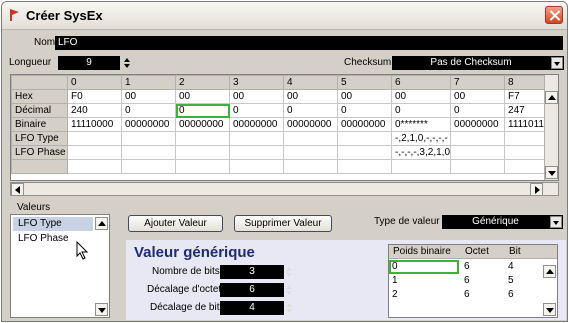 This screenshot has height=323, width=569. What do you see at coordinates (520, 281) in the screenshot?
I see `table-cell: 5` at bounding box center [520, 281].